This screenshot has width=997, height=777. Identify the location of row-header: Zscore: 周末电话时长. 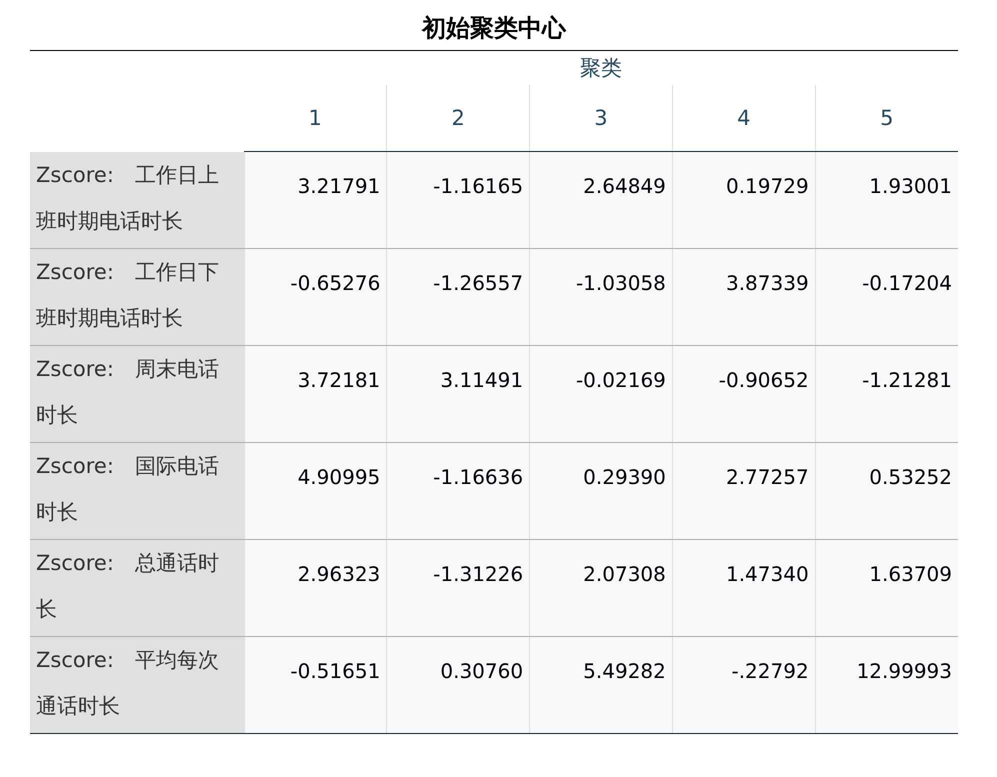
(137, 393).